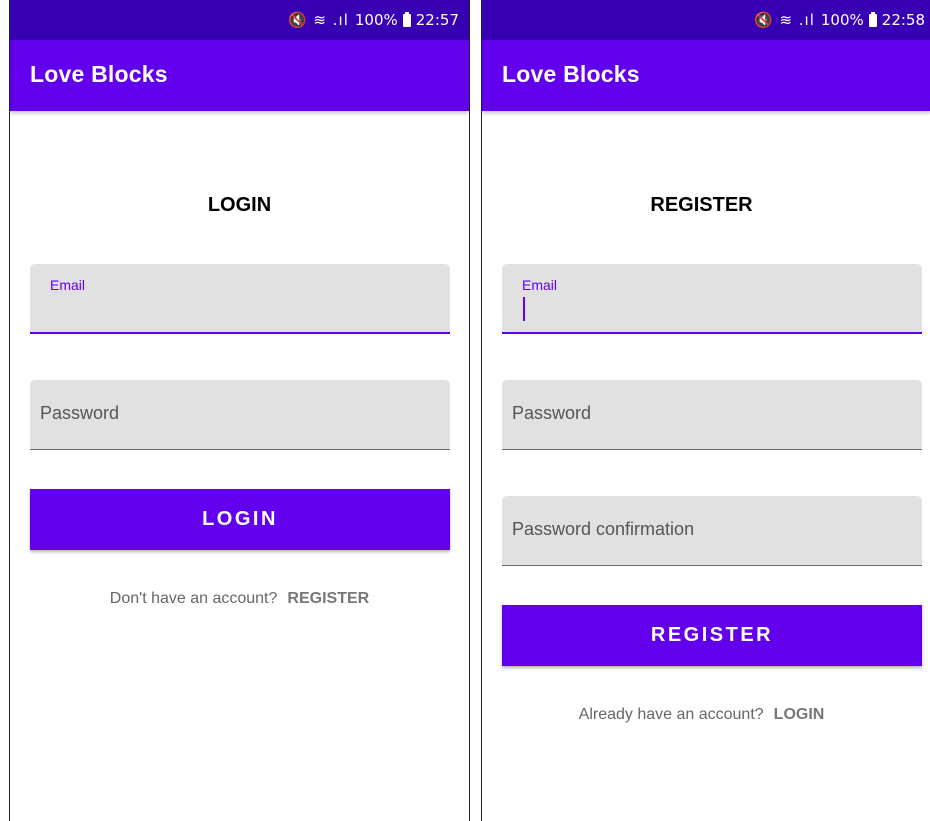 Image resolution: width=930 pixels, height=821 pixels. Describe the element at coordinates (437, 20) in the screenshot. I see `status-time: 22:57` at that location.